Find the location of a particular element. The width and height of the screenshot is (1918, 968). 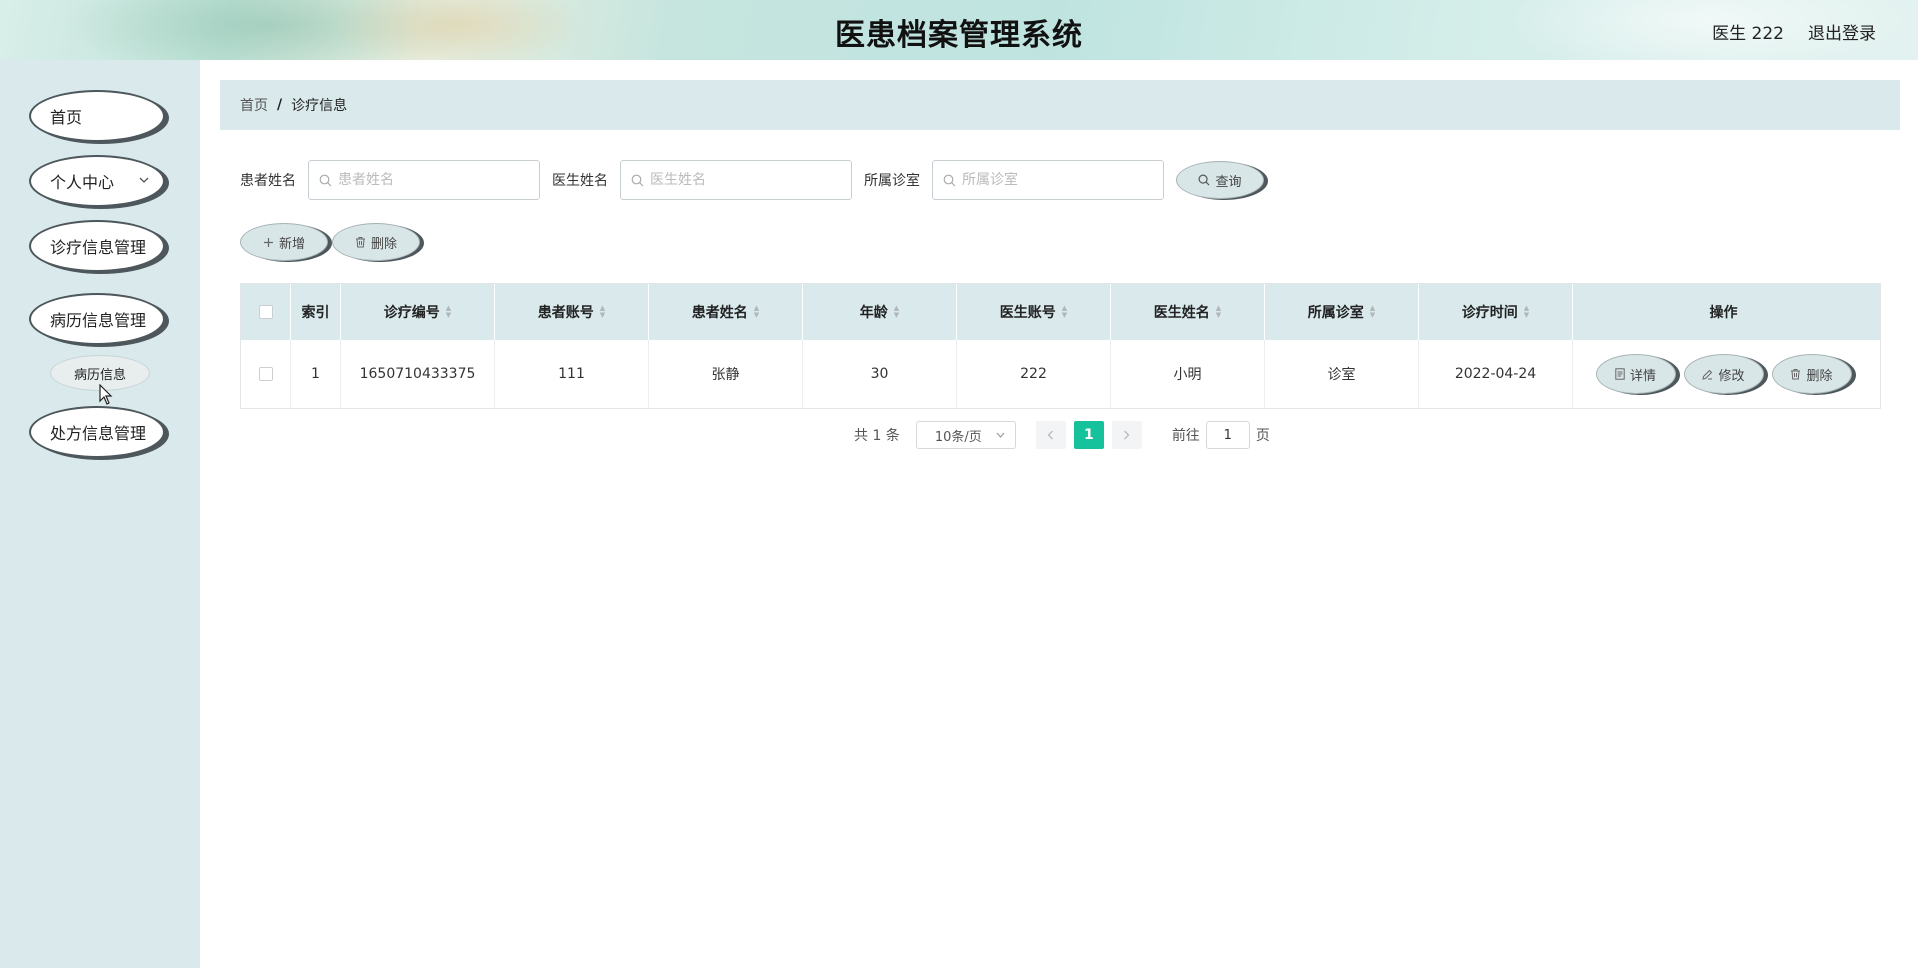

sidebar-item-medical-records: 病历信息管理 is located at coordinates (97, 319).